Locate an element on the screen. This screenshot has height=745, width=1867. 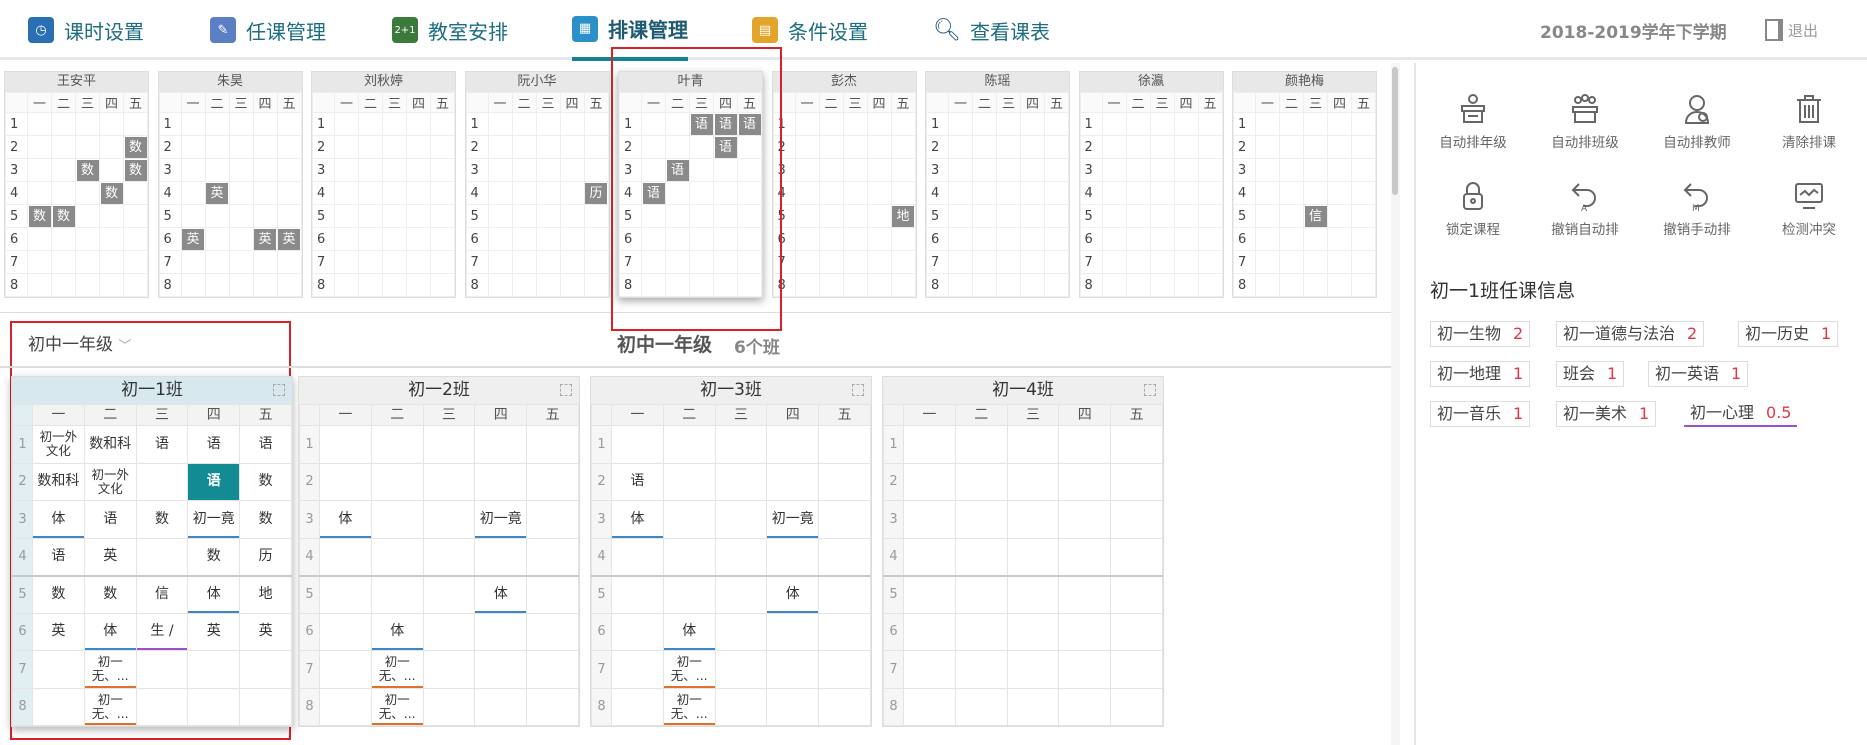
class-timetable: 初一4班一二三四五 1 2 3 4 5 6 7 8 is located at coordinates (1023, 551).